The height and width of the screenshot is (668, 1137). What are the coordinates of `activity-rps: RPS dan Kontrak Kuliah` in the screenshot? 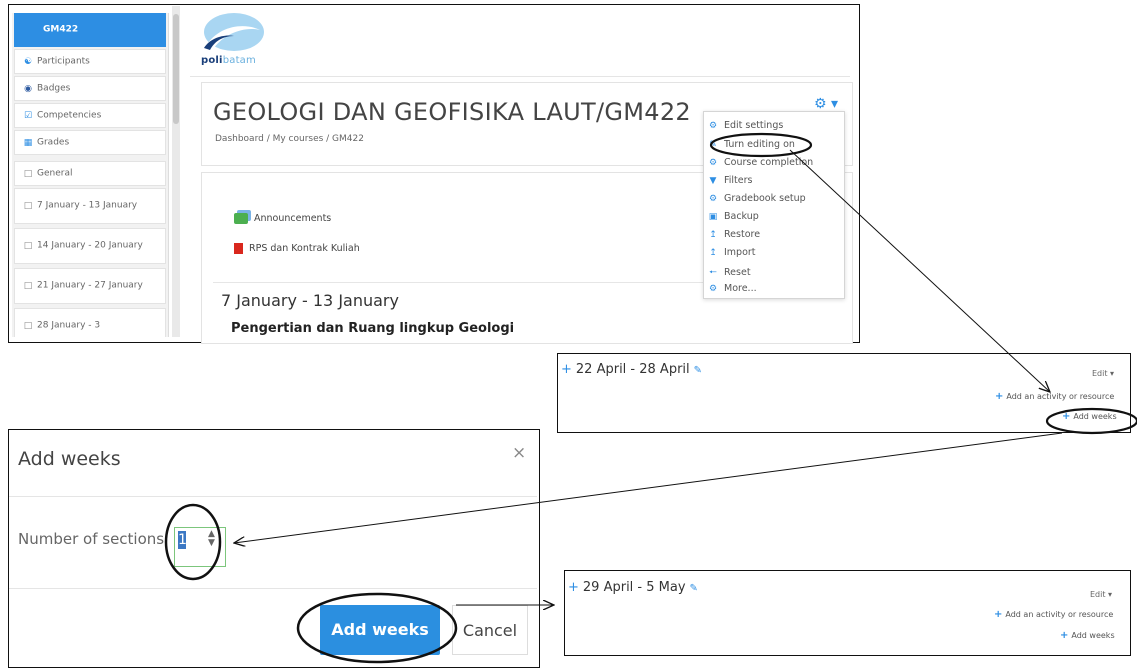 It's located at (297, 248).